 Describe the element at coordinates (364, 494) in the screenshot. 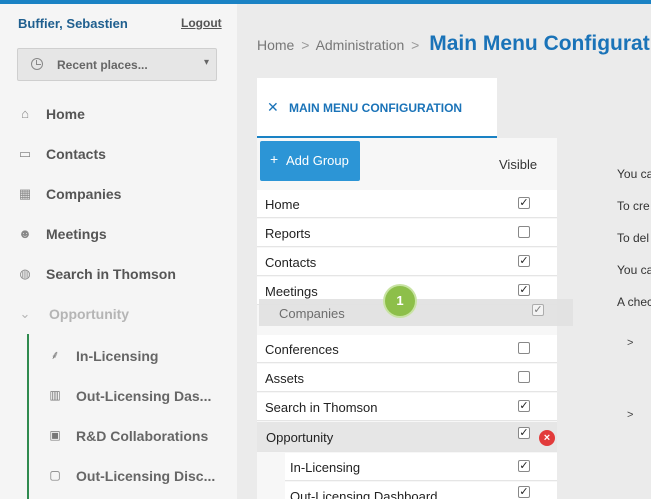

I see `menu-row-label: Out-Licensing Dashboard` at that location.